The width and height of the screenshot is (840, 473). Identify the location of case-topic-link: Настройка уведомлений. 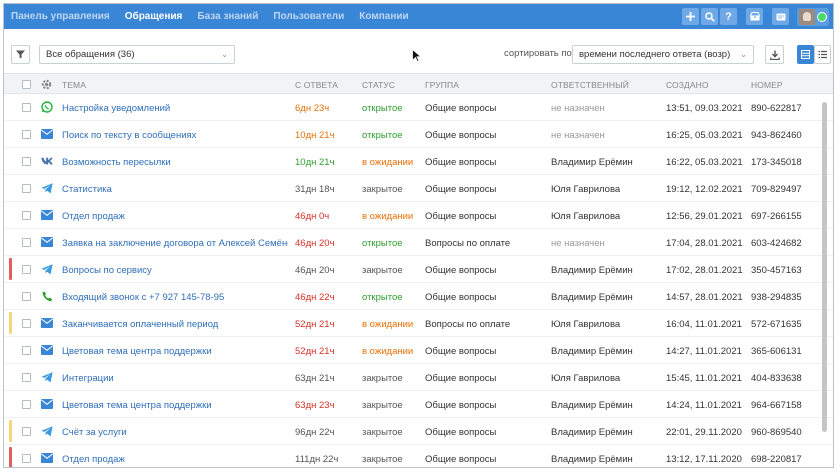
(175, 108).